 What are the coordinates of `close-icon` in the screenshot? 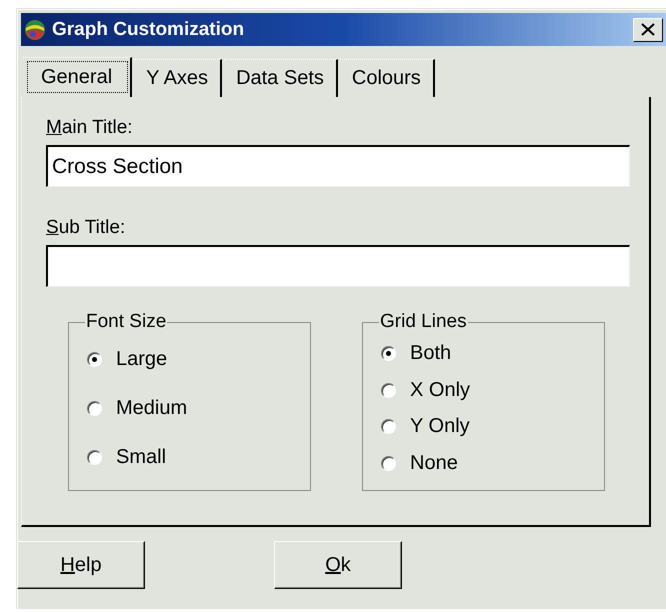 It's located at (648, 29).